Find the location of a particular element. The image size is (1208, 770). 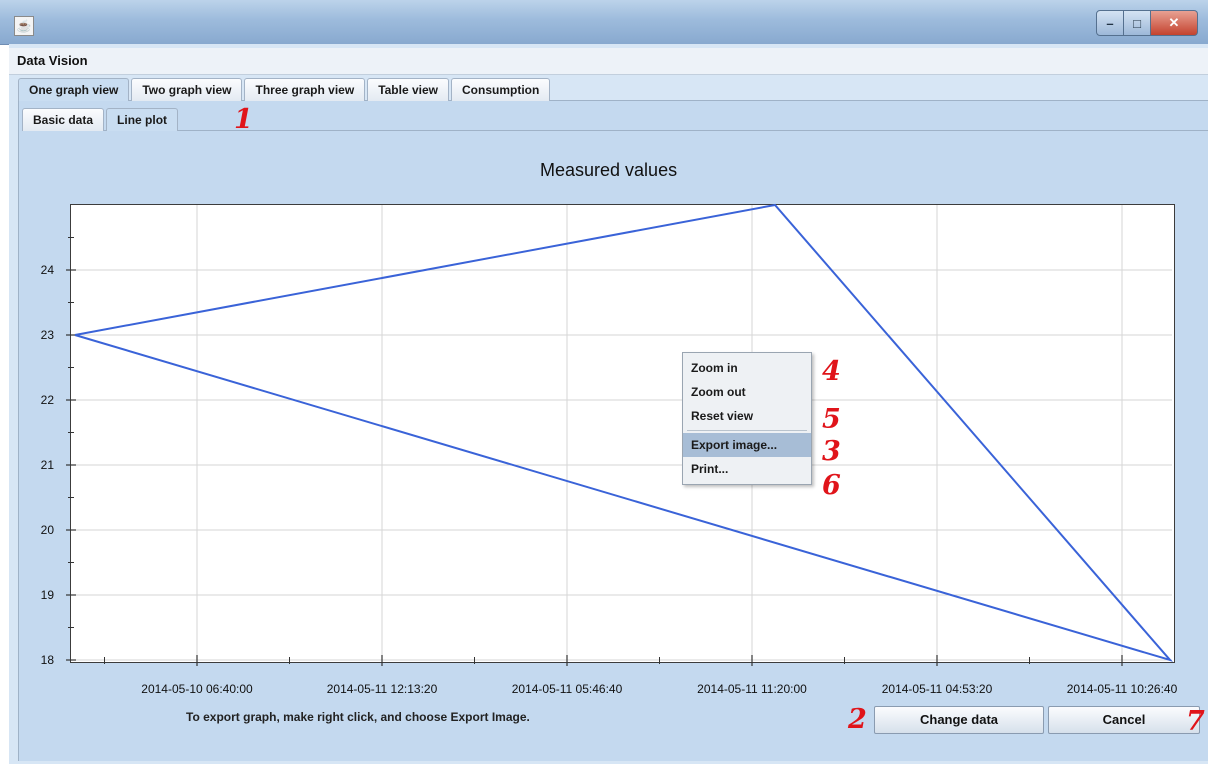

menu-separator is located at coordinates (747, 430).